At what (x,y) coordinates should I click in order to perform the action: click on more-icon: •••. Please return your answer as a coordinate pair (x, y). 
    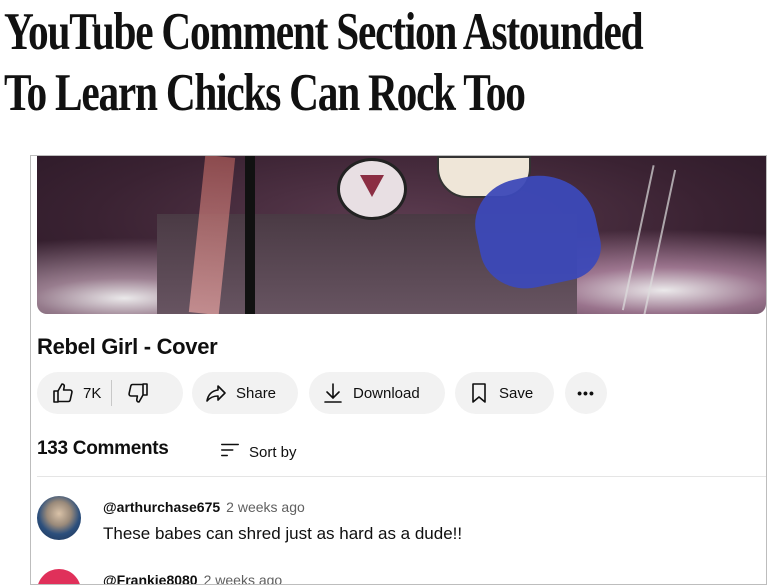
    Looking at the image, I should click on (586, 393).